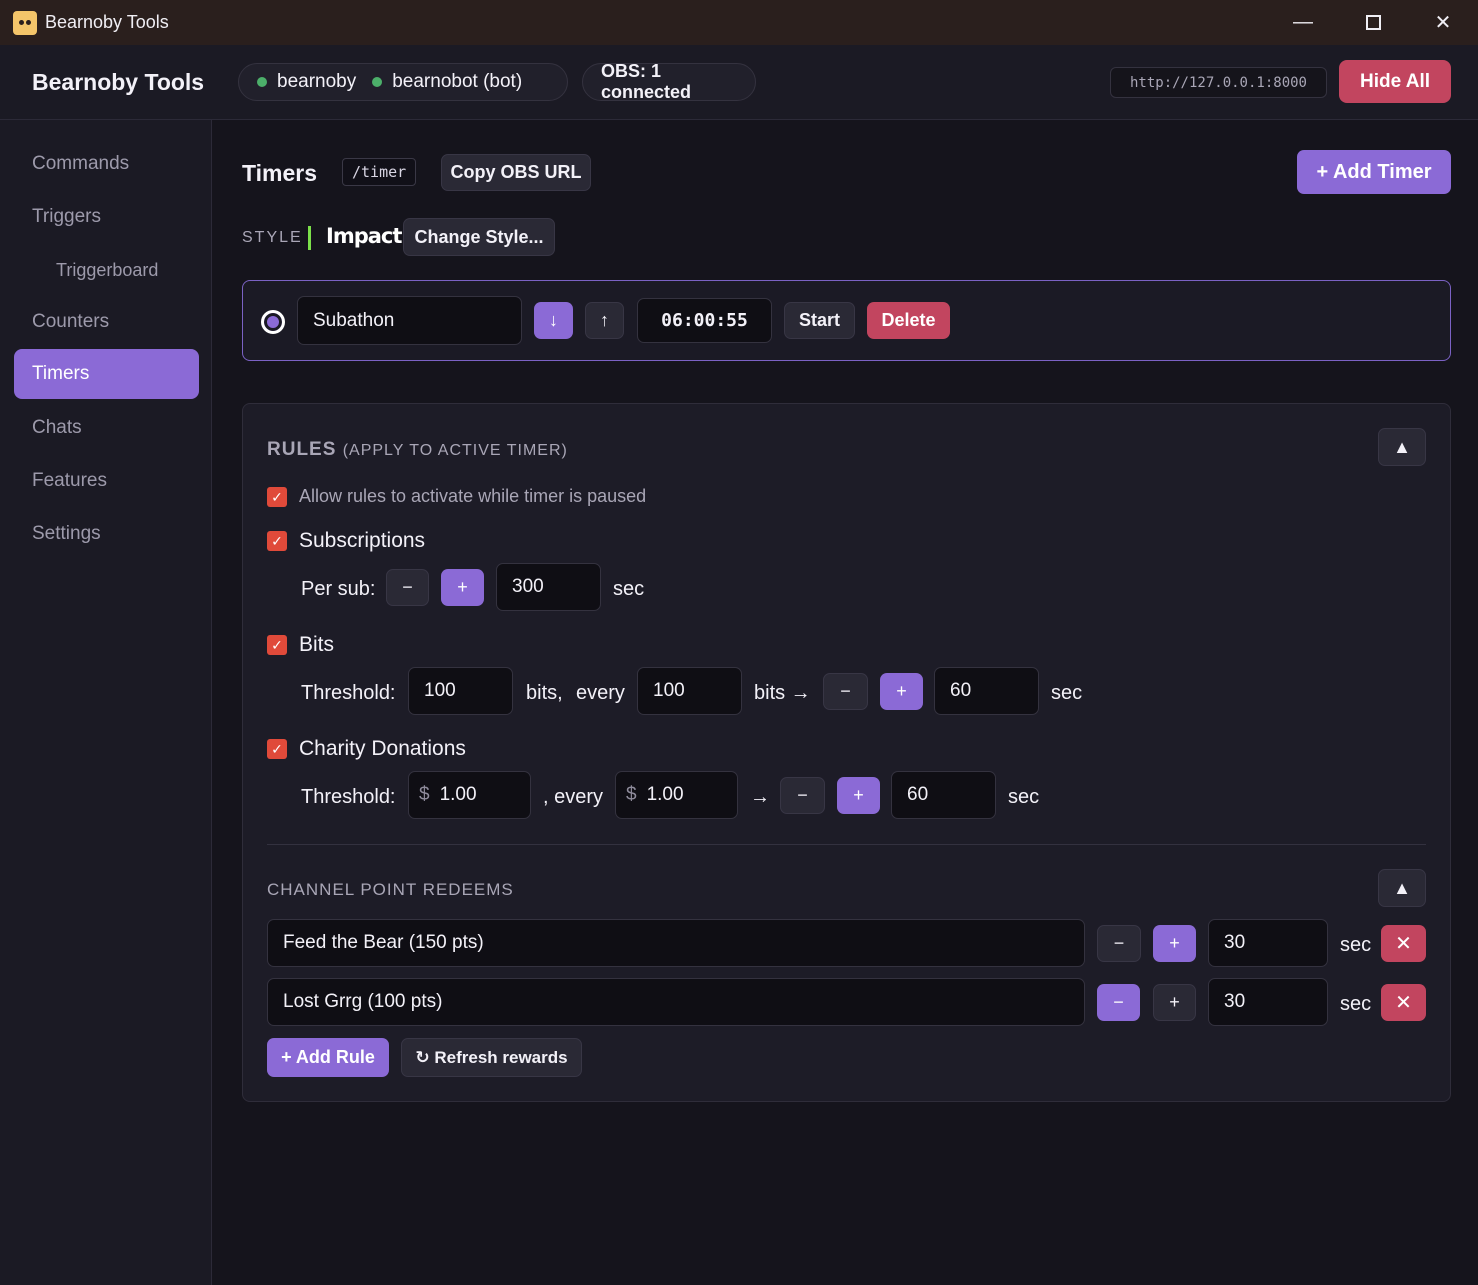 The width and height of the screenshot is (1478, 1285). Describe the element at coordinates (858, 795) in the screenshot. I see `charity-plus-button: +` at that location.